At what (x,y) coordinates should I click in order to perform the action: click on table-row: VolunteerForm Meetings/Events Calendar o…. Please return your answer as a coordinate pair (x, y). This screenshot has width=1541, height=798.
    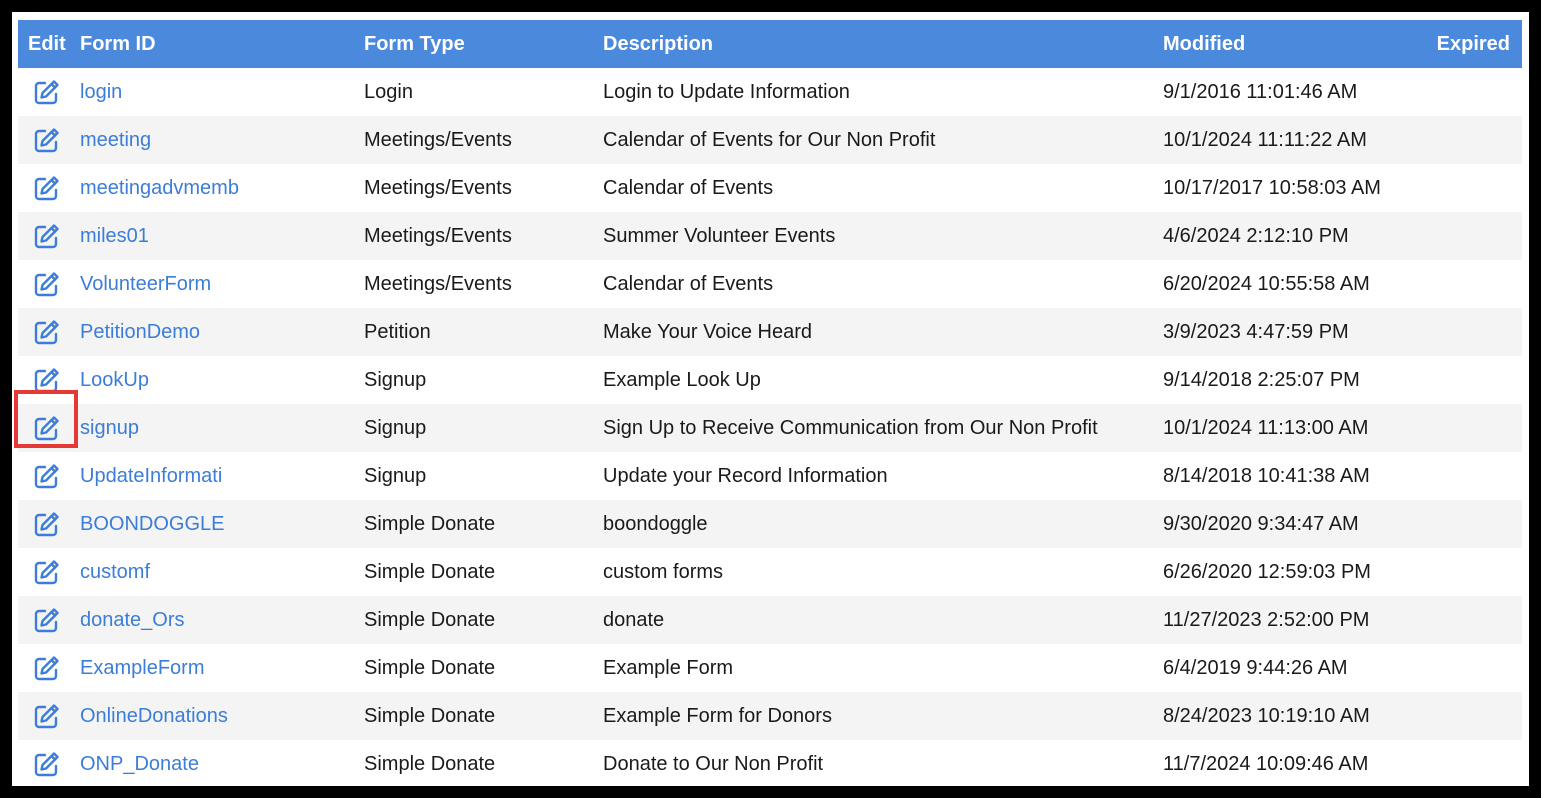
    Looking at the image, I should click on (770, 284).